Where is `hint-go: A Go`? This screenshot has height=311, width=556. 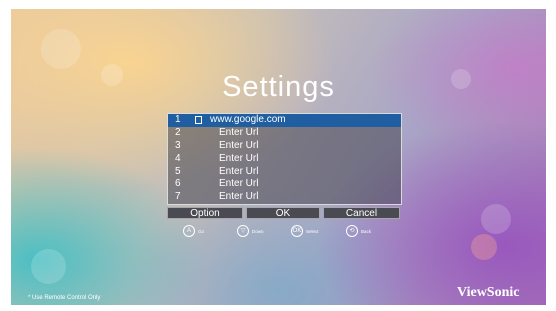 hint-go: A Go is located at coordinates (193, 231).